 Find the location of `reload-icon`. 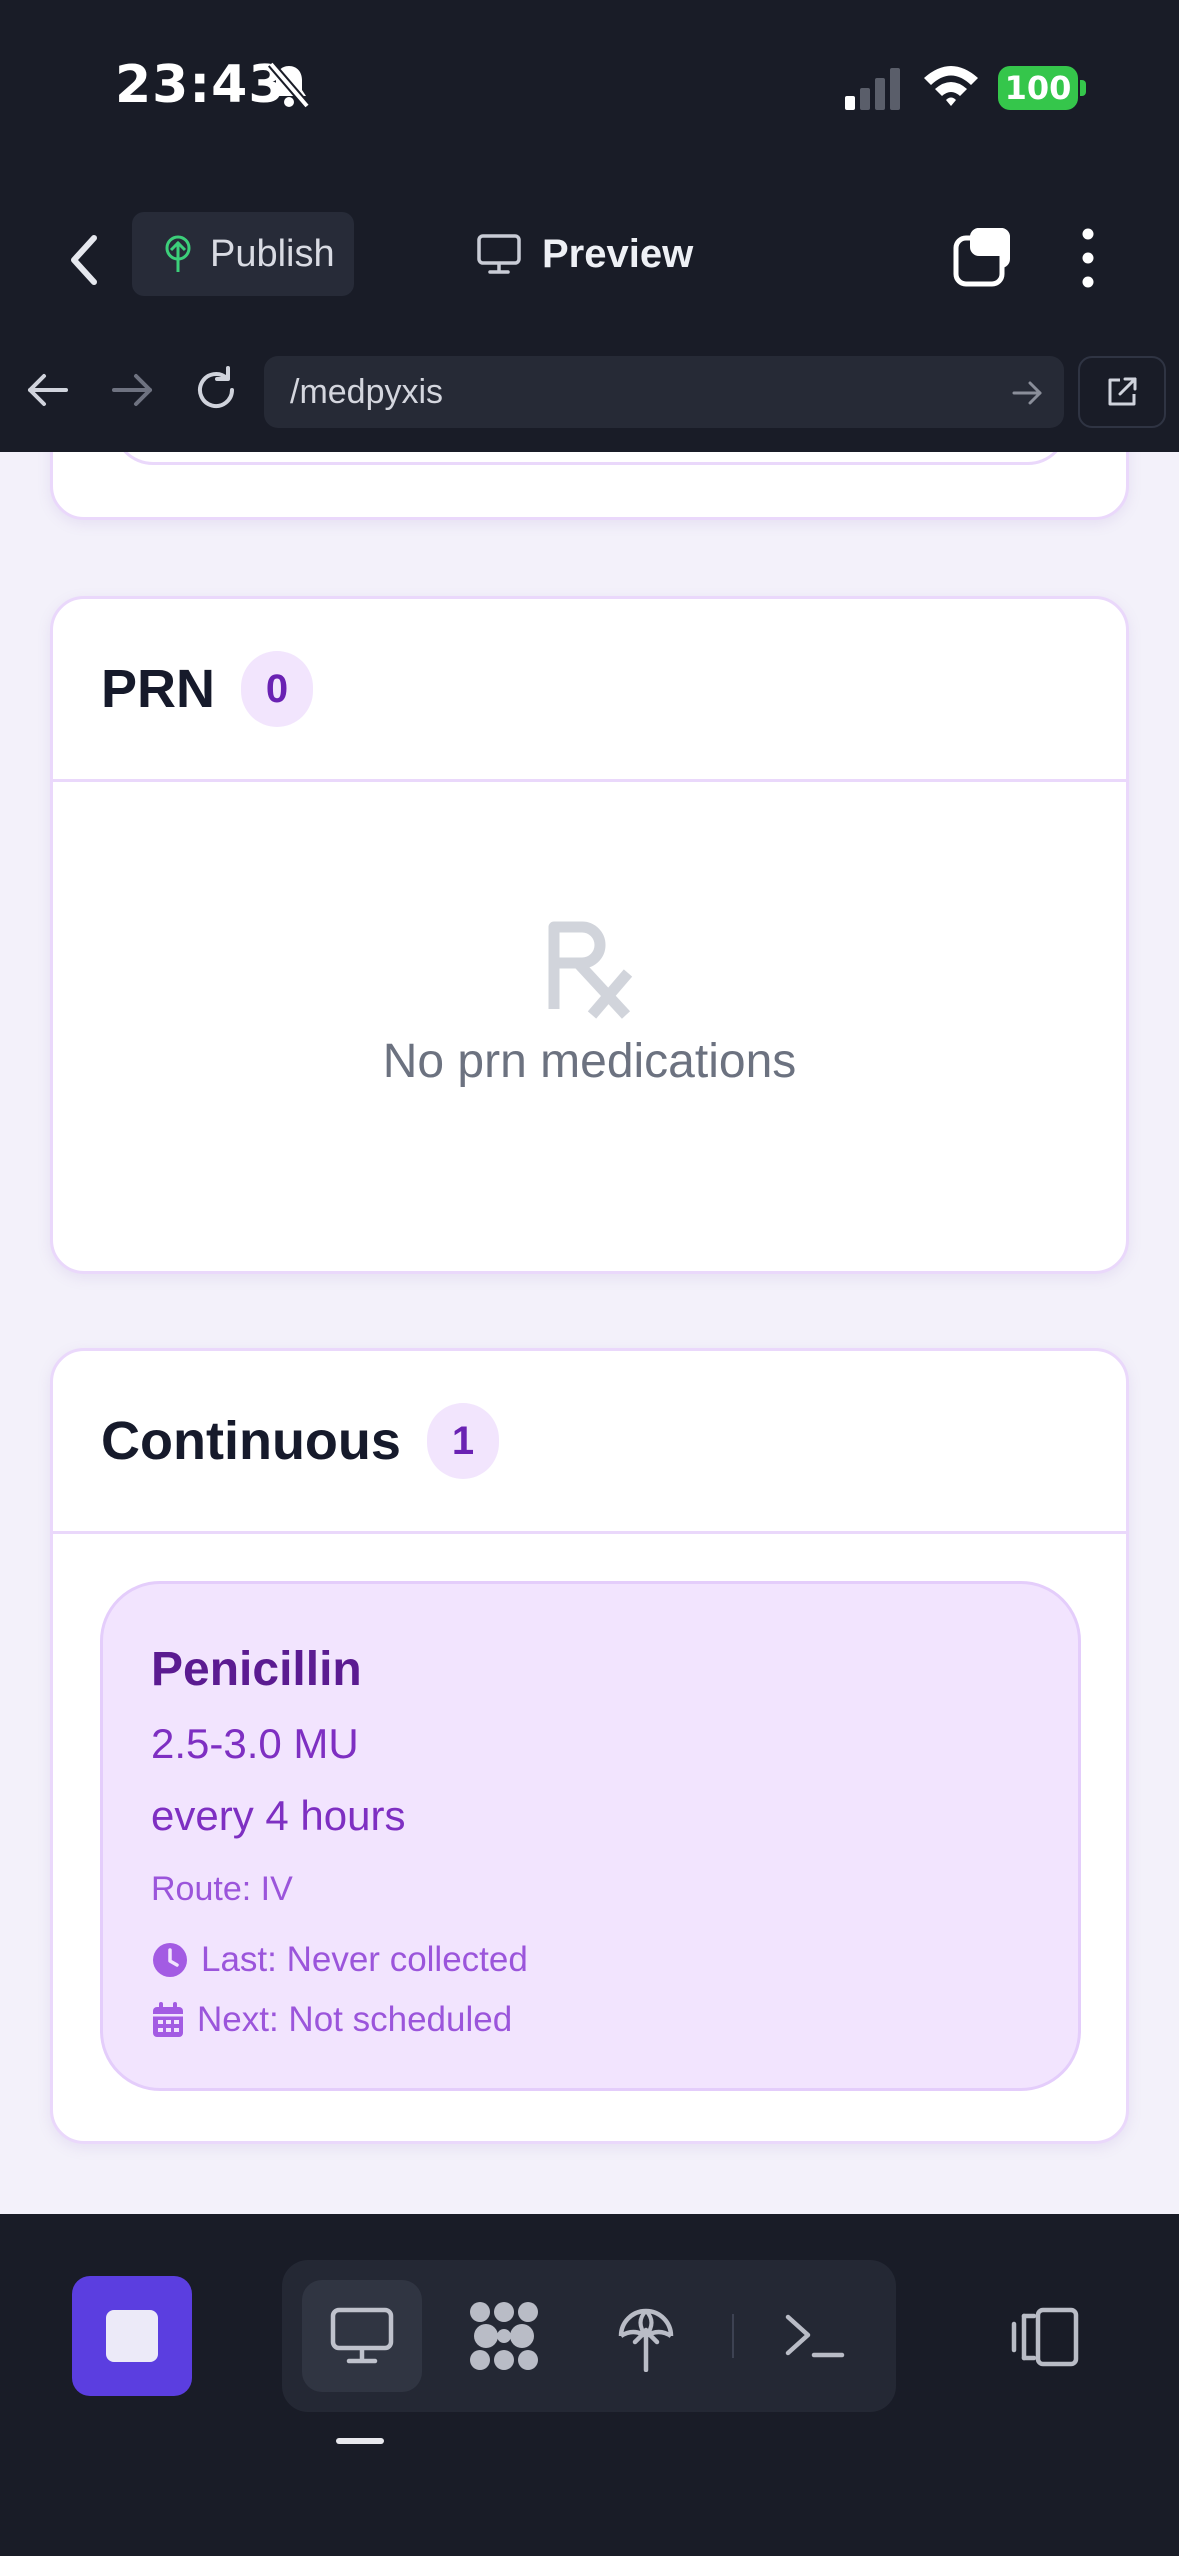

reload-icon is located at coordinates (216, 390).